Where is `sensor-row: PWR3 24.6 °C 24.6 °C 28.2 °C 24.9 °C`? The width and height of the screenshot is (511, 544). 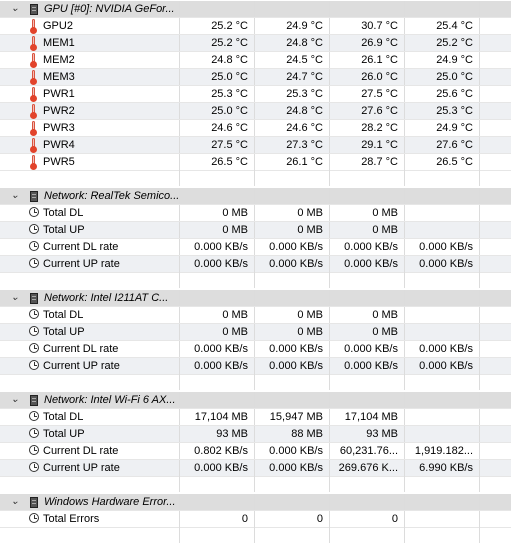 sensor-row: PWR3 24.6 °C 24.6 °C 28.2 °C 24.9 °C is located at coordinates (255, 128).